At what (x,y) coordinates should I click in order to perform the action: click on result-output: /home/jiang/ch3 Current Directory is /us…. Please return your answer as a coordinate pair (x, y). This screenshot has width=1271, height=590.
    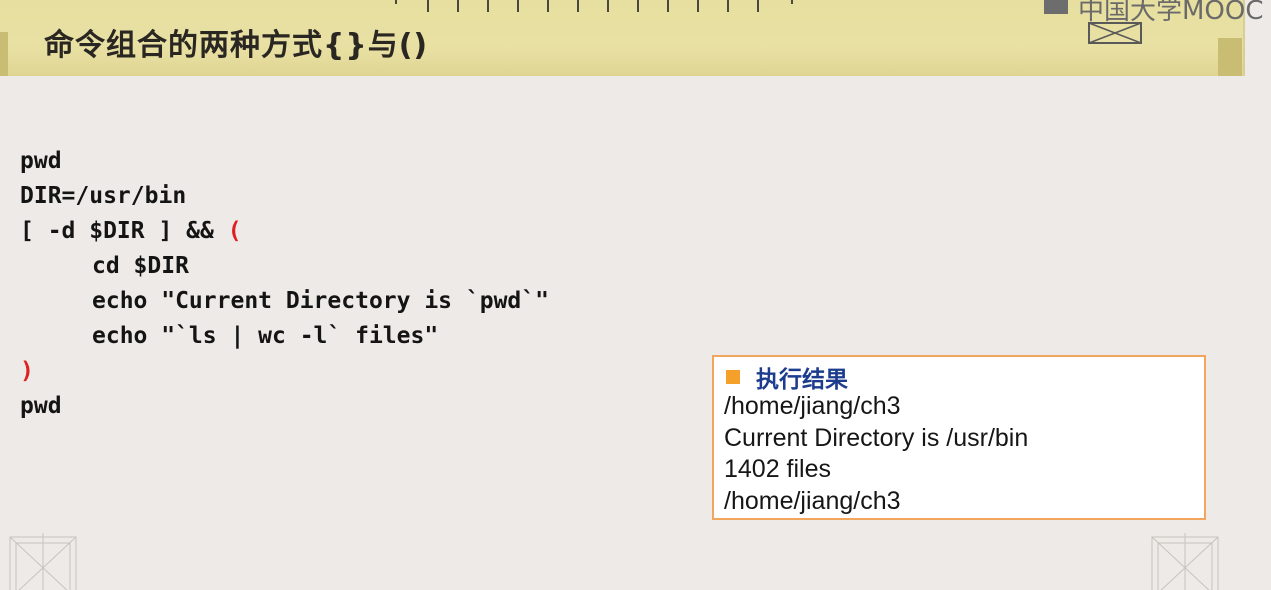
    Looking at the image, I should click on (876, 454).